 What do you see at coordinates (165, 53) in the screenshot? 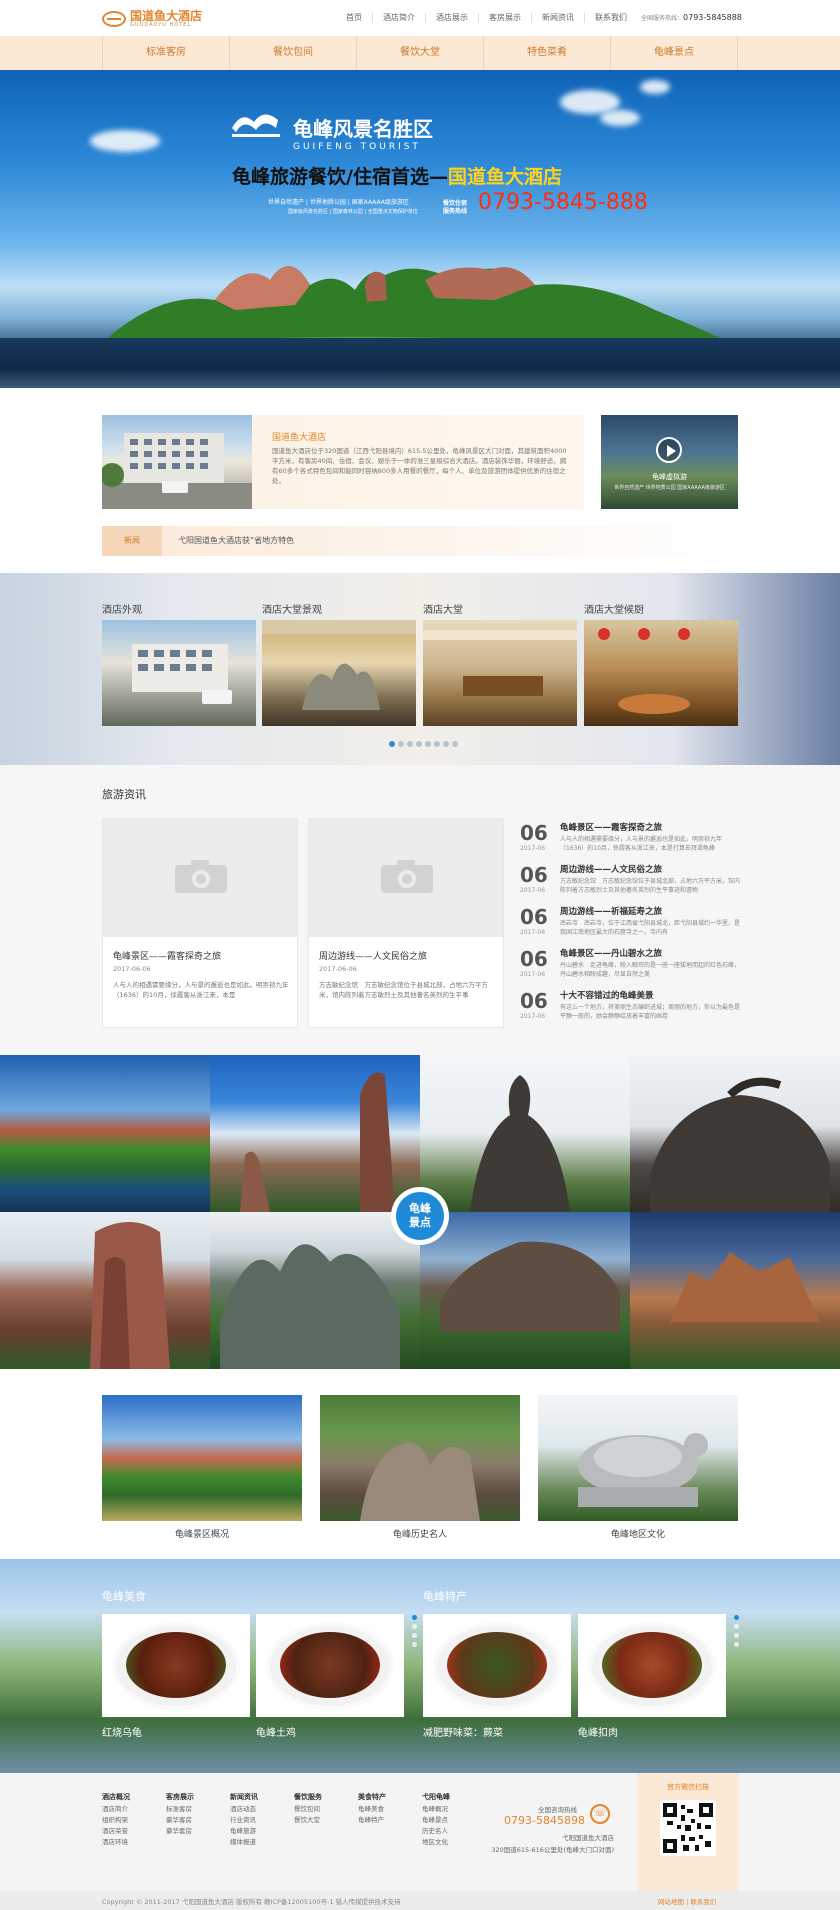
I see `subnav-standard-room: 标准客房` at bounding box center [165, 53].